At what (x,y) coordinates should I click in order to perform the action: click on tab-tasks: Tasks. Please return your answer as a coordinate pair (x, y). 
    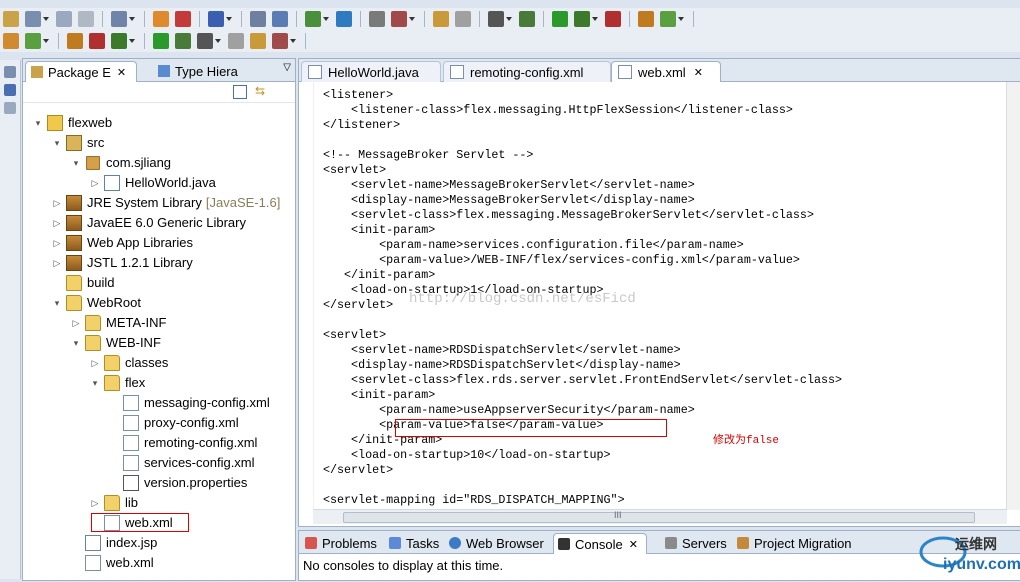
    Looking at the image, I should click on (414, 543).